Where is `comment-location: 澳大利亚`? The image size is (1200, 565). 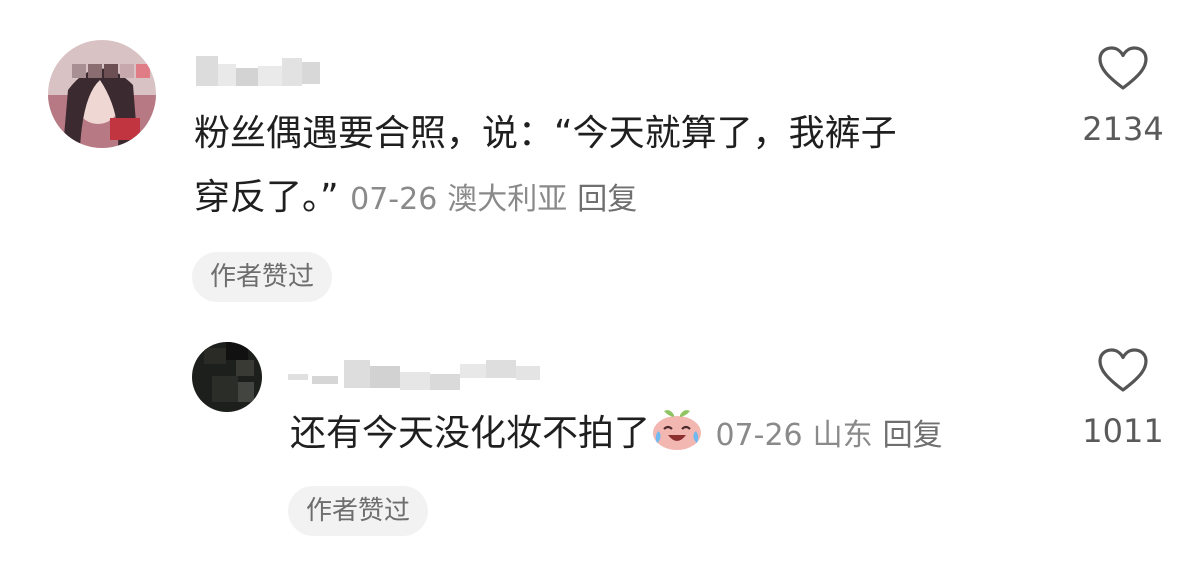 comment-location: 澳大利亚 is located at coordinates (507, 199).